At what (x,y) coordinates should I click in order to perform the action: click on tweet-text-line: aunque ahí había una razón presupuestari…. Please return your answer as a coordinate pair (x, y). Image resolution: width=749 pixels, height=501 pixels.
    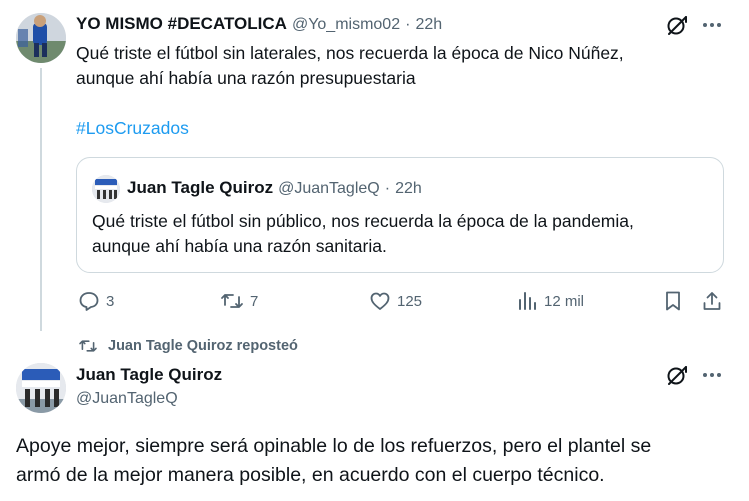
    Looking at the image, I should click on (246, 78).